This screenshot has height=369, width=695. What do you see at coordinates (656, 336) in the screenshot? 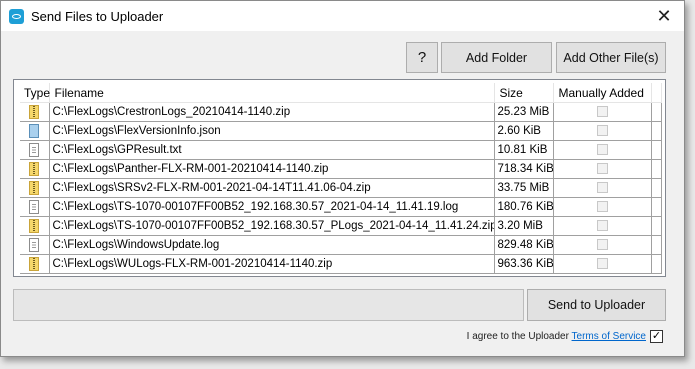
I see `agree-checkbox: ✓` at bounding box center [656, 336].